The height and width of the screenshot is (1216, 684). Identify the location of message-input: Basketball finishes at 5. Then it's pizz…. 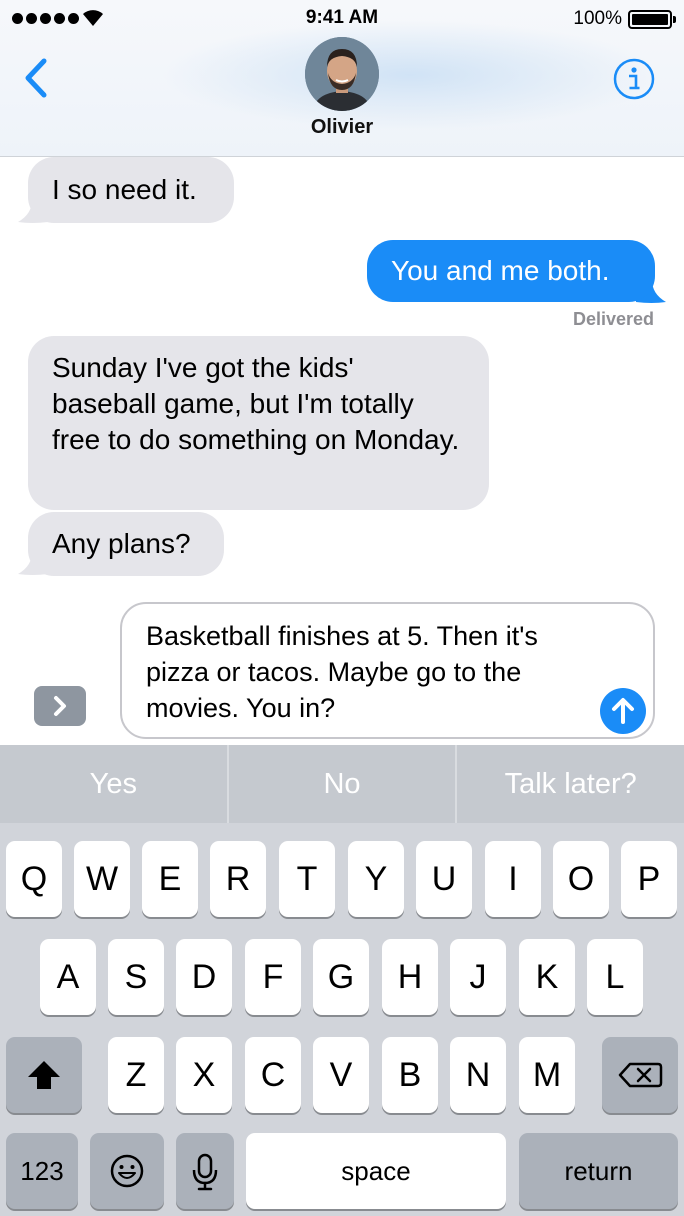
(387, 670).